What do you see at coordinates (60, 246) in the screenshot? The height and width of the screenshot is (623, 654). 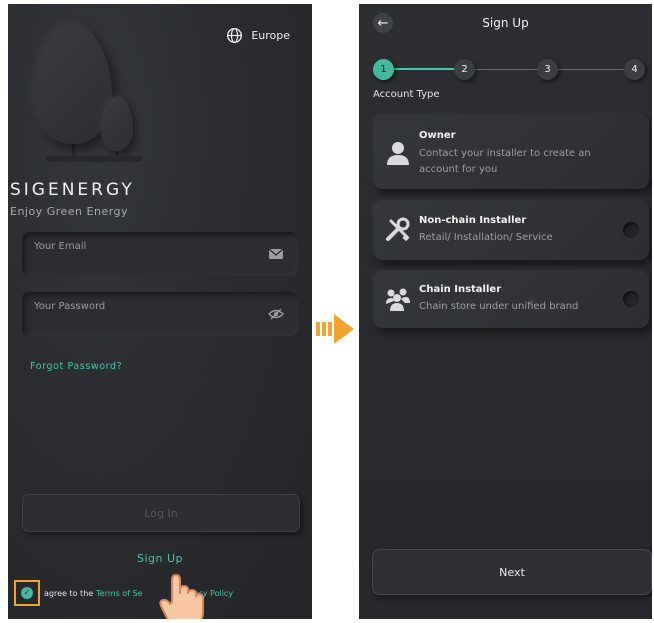 I see `email-placeholder: Your Email` at bounding box center [60, 246].